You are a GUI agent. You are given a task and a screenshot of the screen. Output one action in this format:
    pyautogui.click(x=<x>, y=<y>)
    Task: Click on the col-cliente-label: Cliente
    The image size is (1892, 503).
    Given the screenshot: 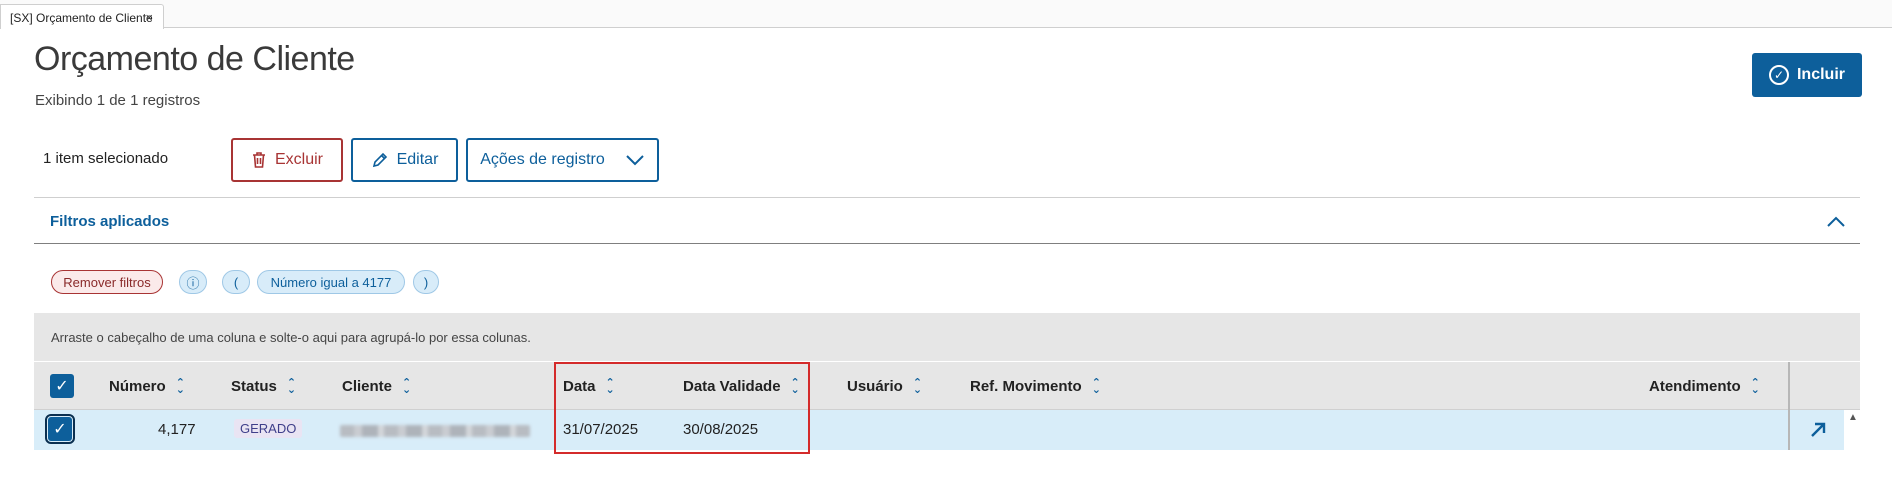 What is the action you would take?
    pyautogui.click(x=367, y=386)
    